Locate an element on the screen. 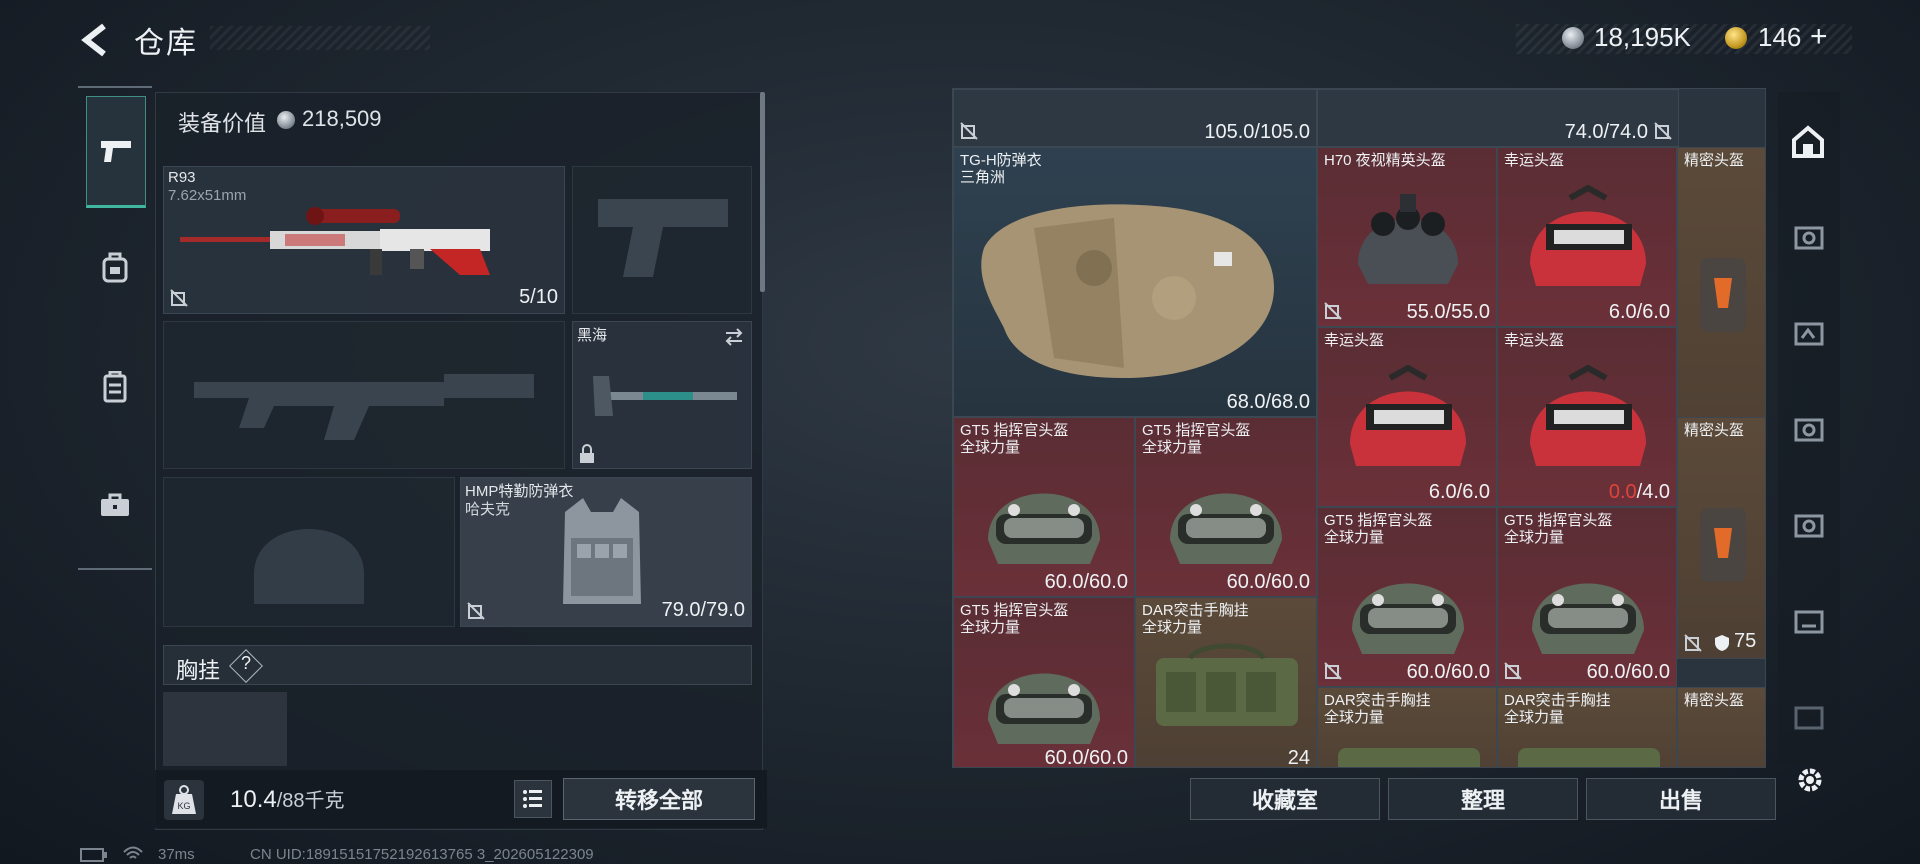 Image resolution: width=1920 pixels, height=864 pixels. ammo-count: 5/10 is located at coordinates (538, 297).